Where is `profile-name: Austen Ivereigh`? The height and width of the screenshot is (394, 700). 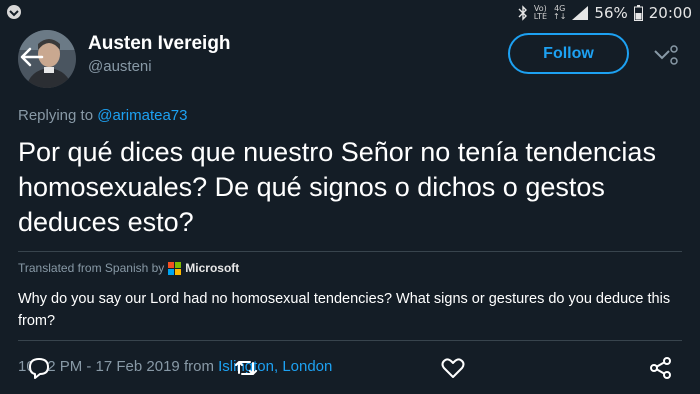 profile-name: Austen Ivereigh is located at coordinates (159, 44).